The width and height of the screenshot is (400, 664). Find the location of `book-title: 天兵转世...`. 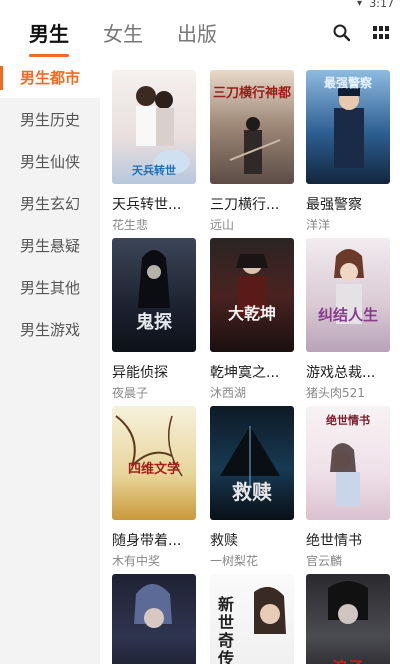

book-title: 天兵转世... is located at coordinates (147, 205).